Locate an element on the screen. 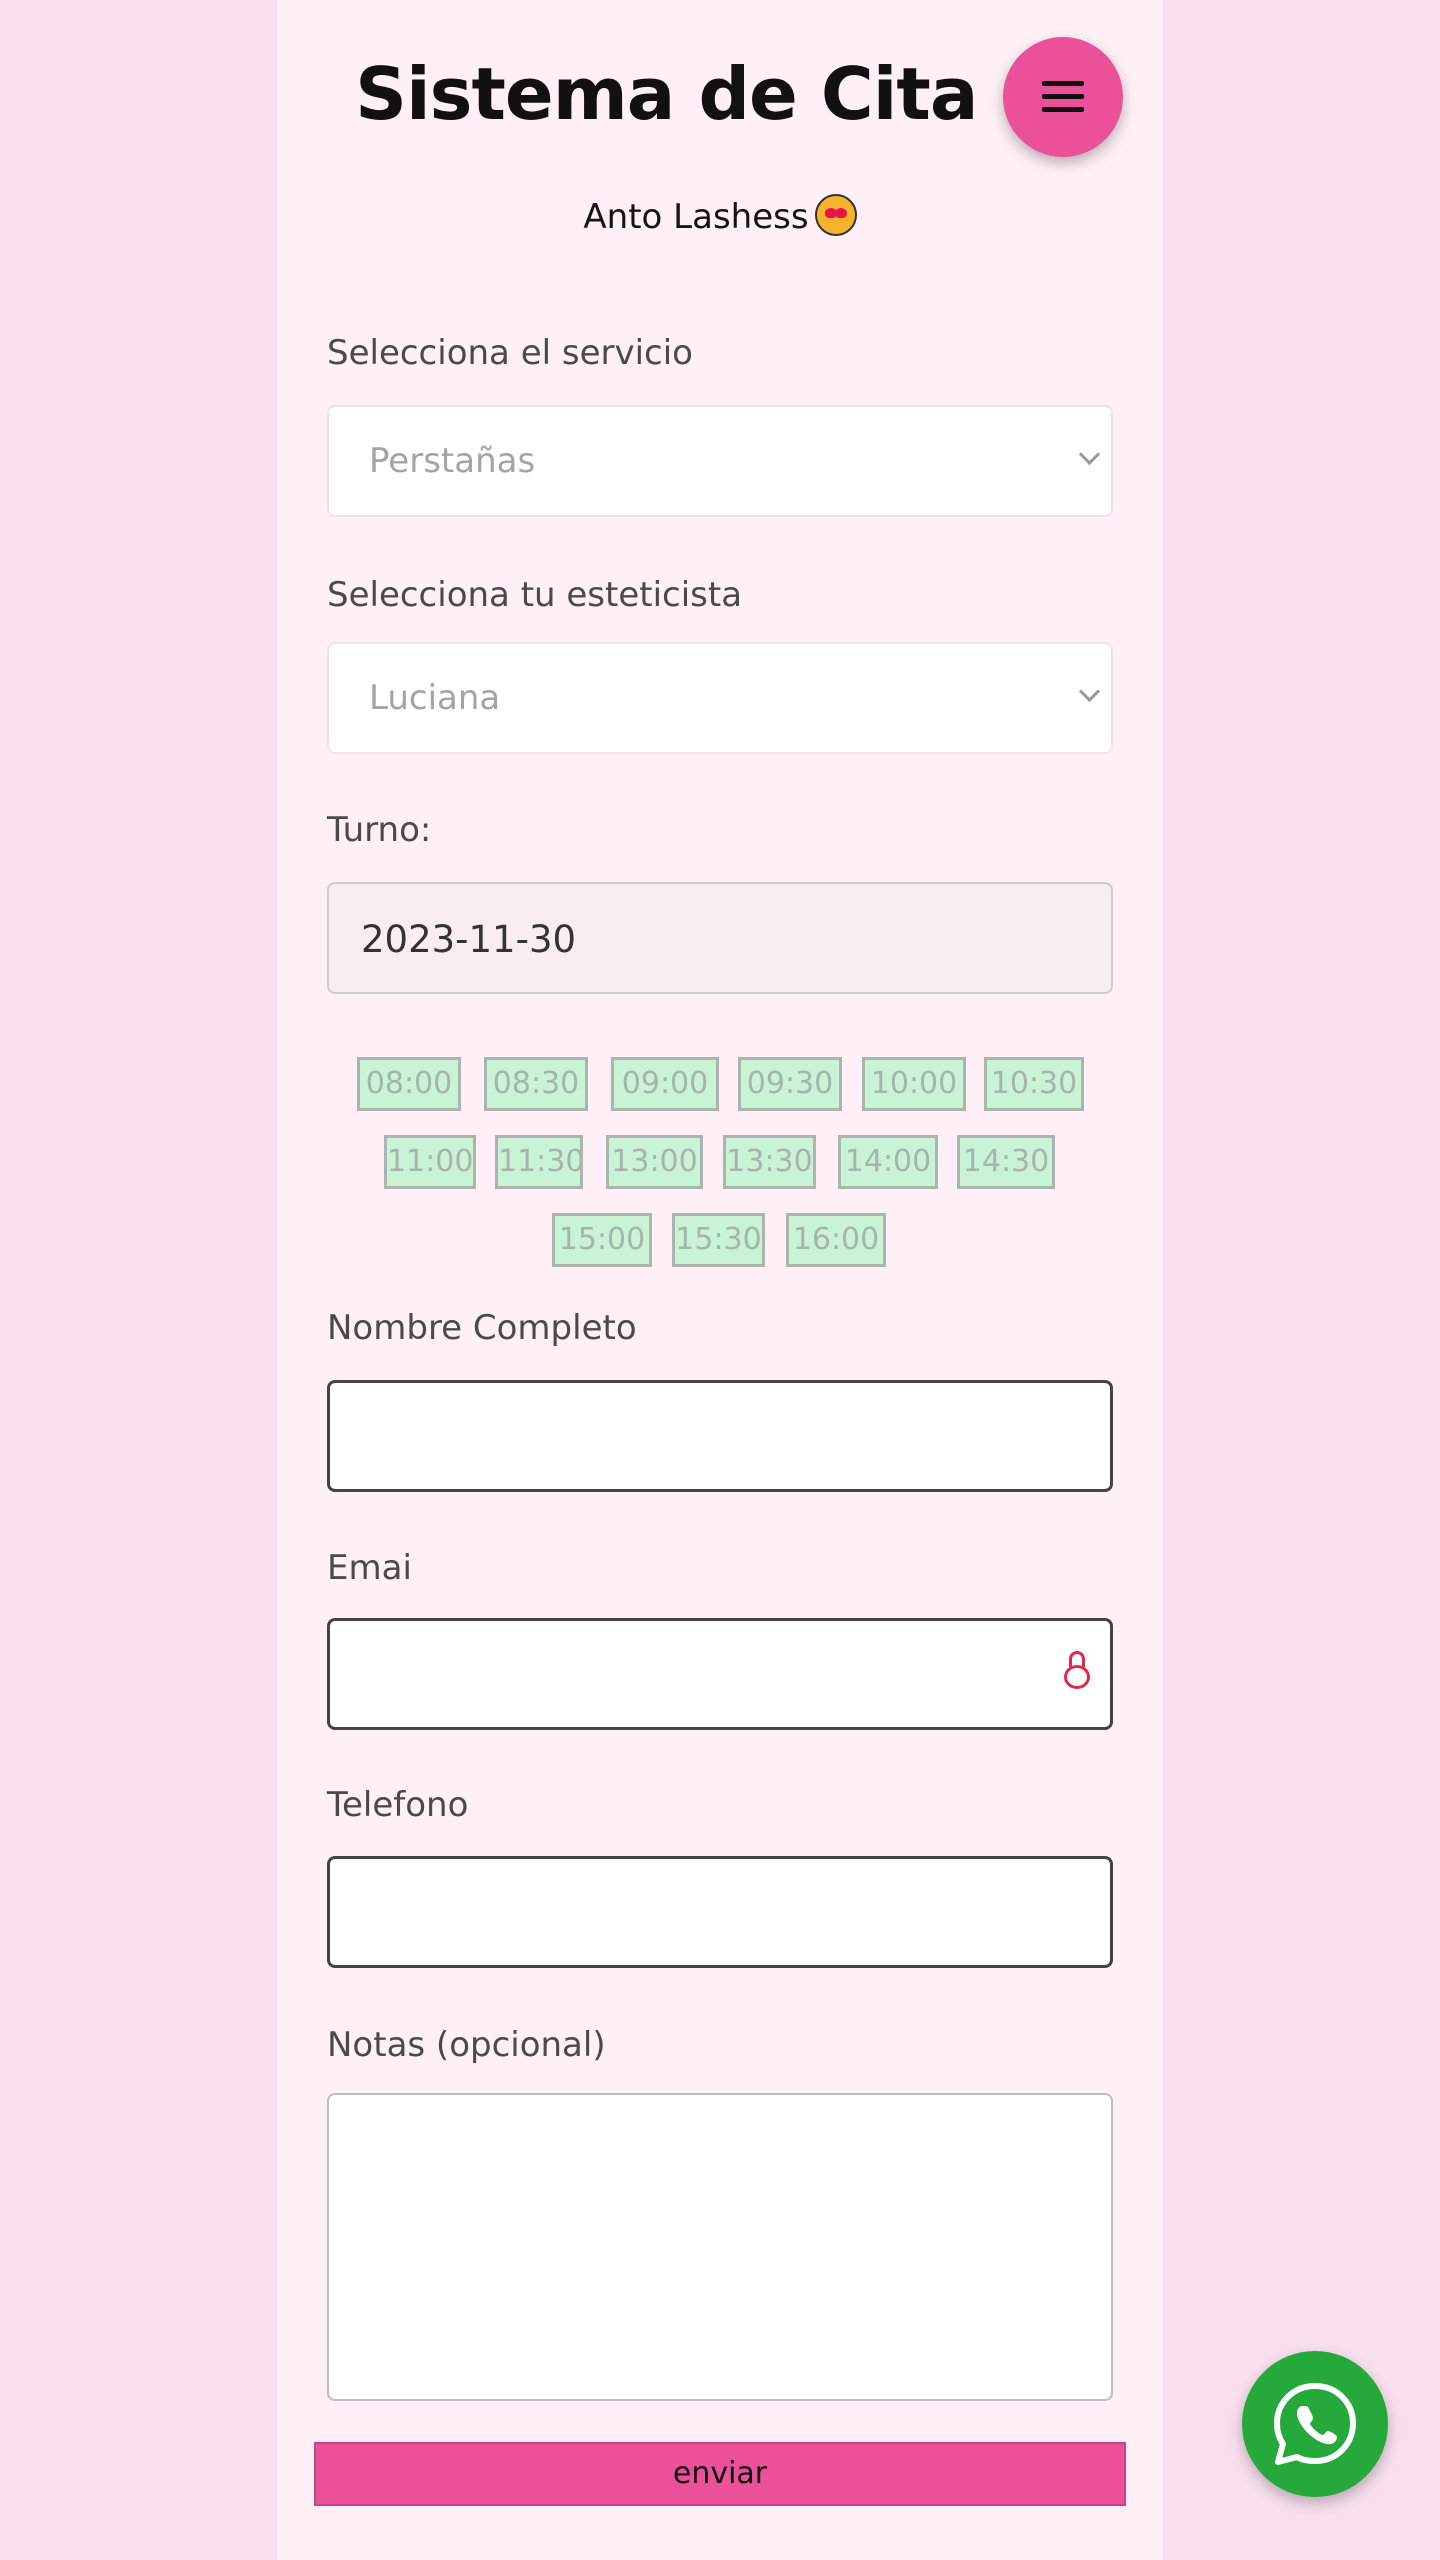 The width and height of the screenshot is (1440, 2560). time-slot: 08:30 is located at coordinates (536, 1084).